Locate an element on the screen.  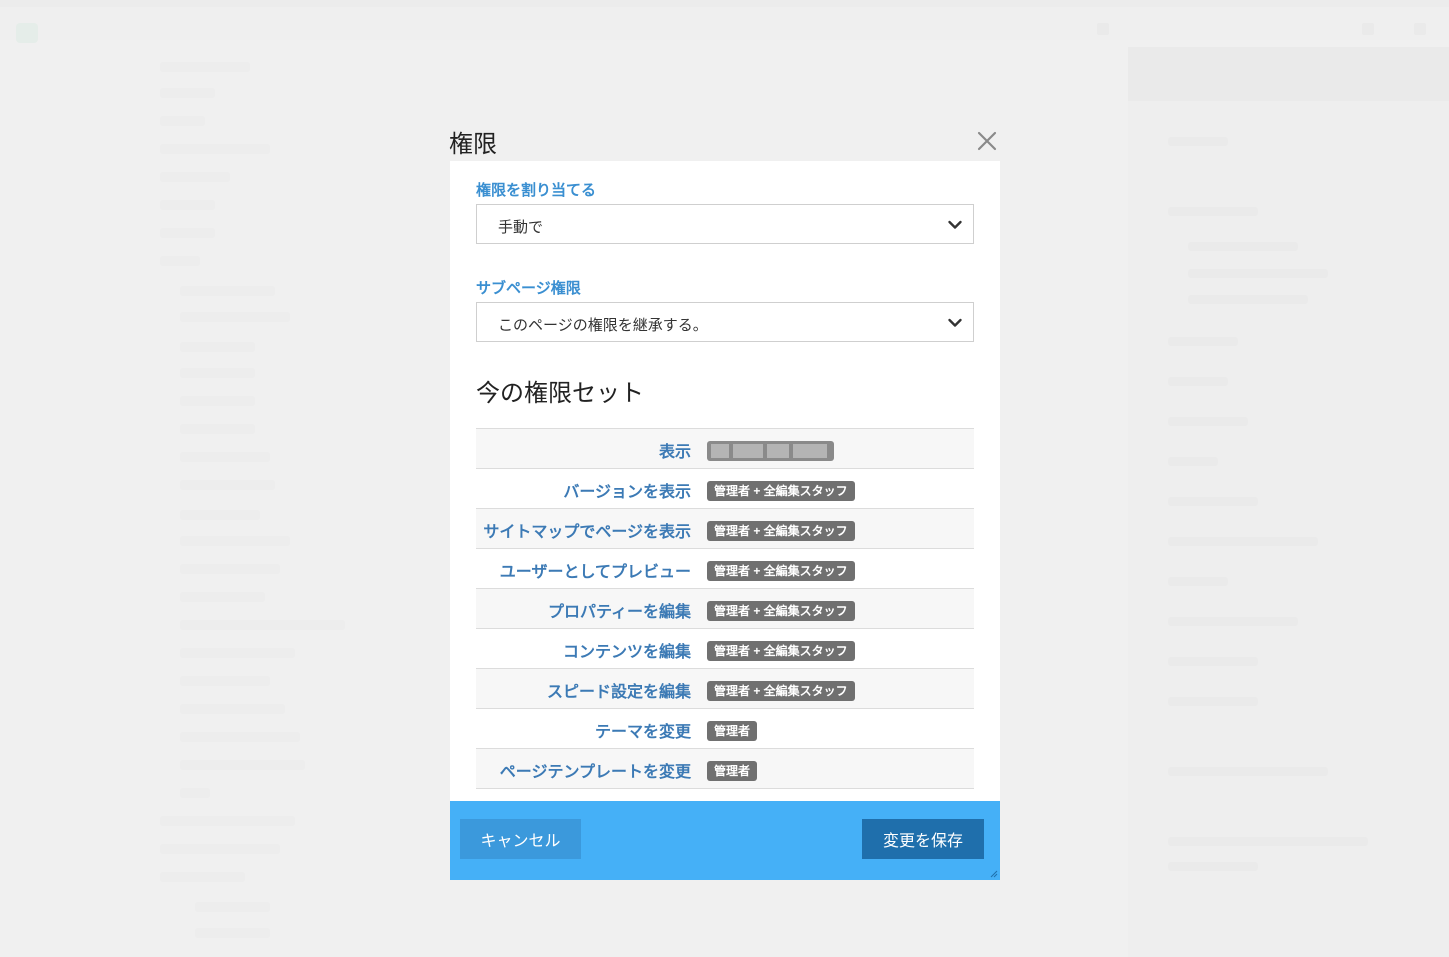
assign-permissions-select: 手動で is located at coordinates (725, 224).